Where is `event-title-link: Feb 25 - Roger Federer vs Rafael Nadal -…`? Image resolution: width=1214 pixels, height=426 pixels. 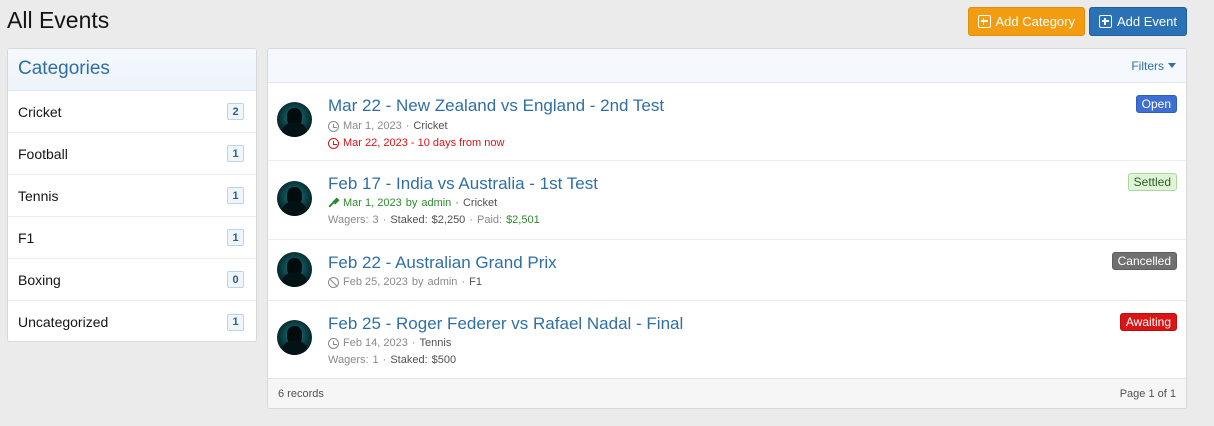 event-title-link: Feb 25 - Roger Federer vs Rafael Nadal -… is located at coordinates (505, 324).